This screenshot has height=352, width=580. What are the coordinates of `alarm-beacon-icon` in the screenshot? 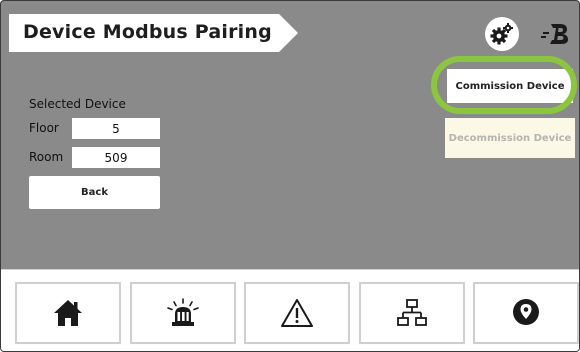 It's located at (183, 312).